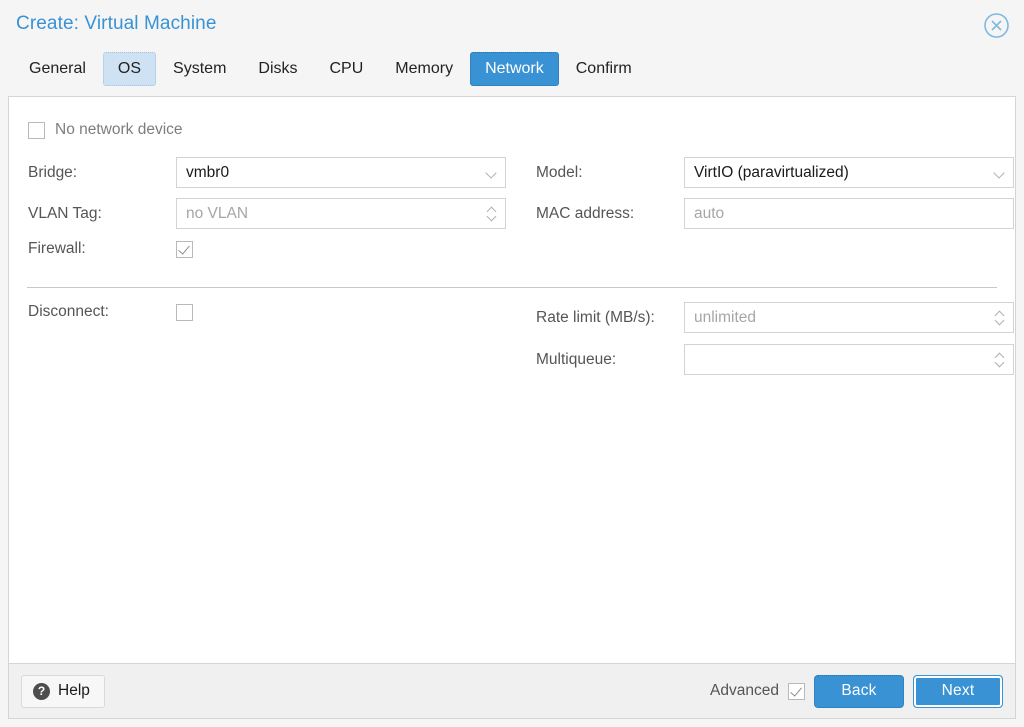 The image size is (1024, 727). What do you see at coordinates (849, 359) in the screenshot?
I see `multiqueue-input` at bounding box center [849, 359].